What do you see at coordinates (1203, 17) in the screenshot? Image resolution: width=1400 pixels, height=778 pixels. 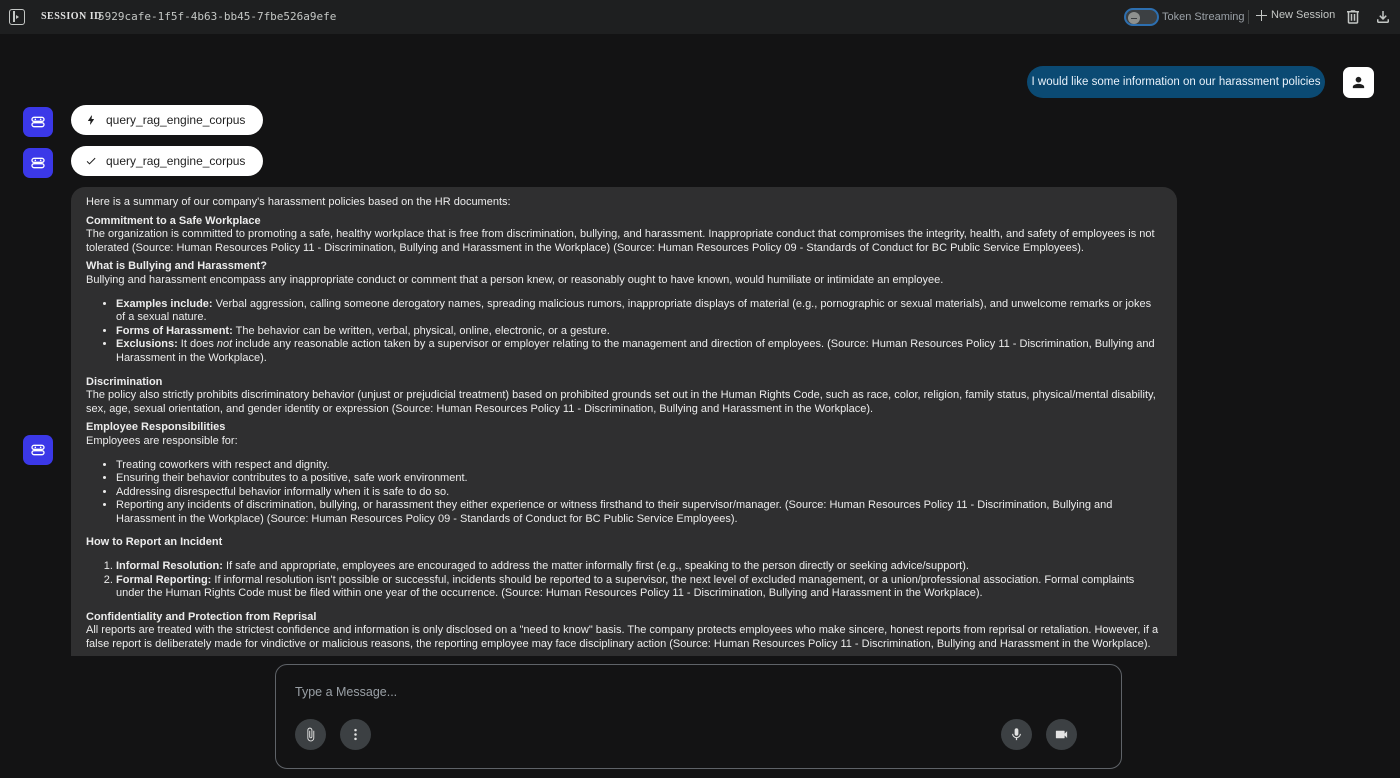 I see `token-streaming-label: Token Streaming` at bounding box center [1203, 17].